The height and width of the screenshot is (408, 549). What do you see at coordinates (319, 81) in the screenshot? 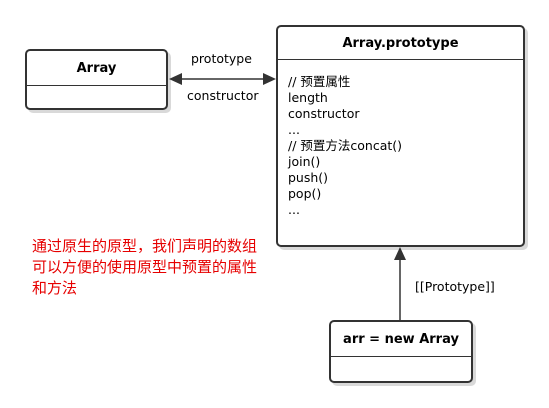
I see `member-line: // 预置属性` at bounding box center [319, 81].